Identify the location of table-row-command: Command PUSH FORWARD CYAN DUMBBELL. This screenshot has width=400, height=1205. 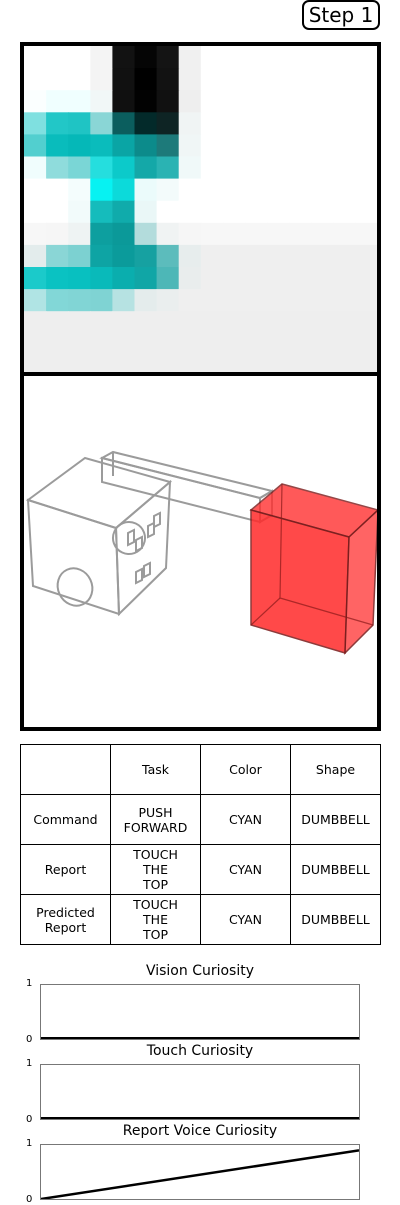
(200, 819).